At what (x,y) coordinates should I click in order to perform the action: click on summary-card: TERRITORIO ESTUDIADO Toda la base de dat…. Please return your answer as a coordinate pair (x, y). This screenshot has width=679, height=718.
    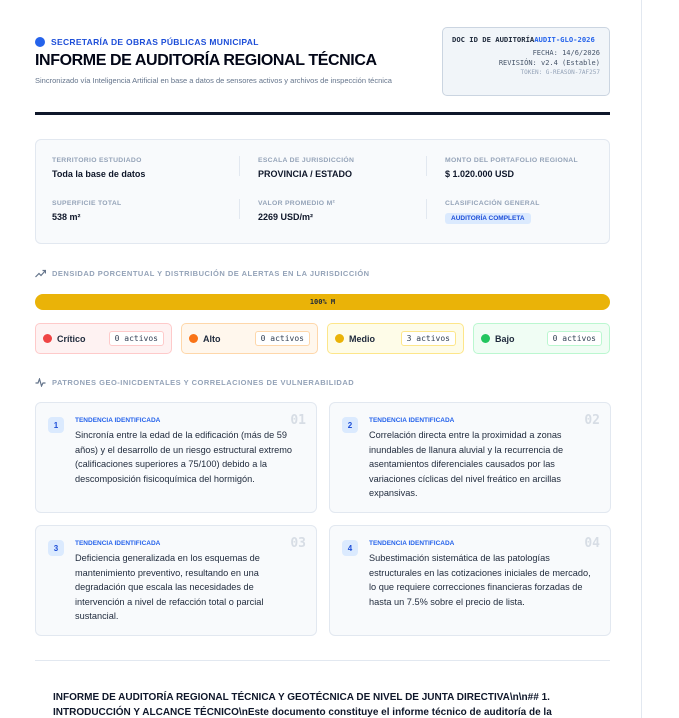
    Looking at the image, I should click on (322, 191).